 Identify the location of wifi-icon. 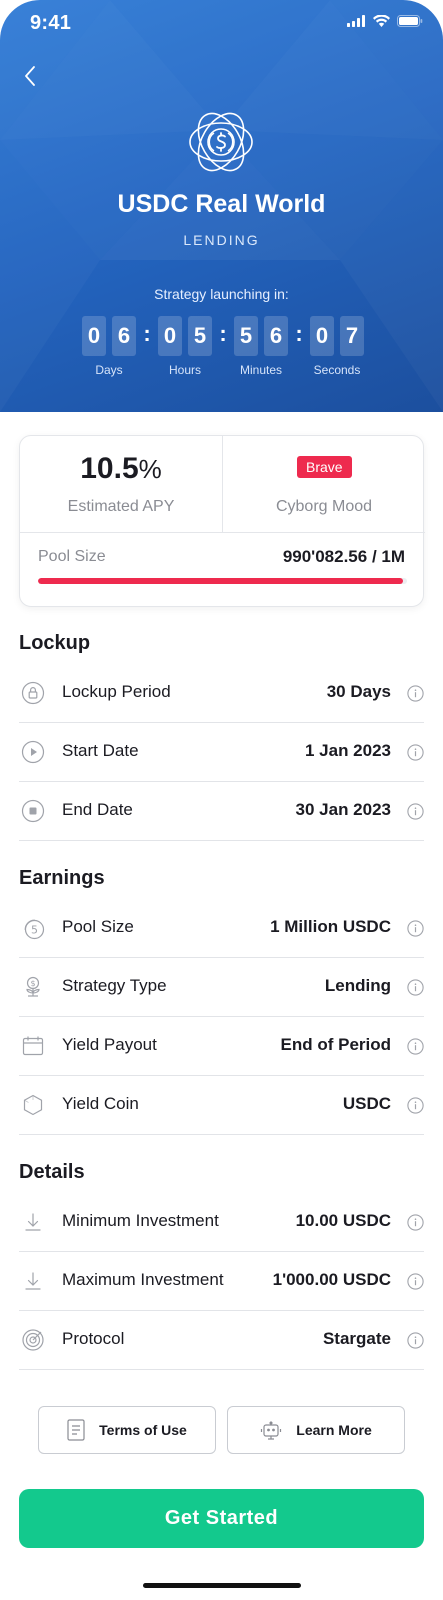
(381, 21).